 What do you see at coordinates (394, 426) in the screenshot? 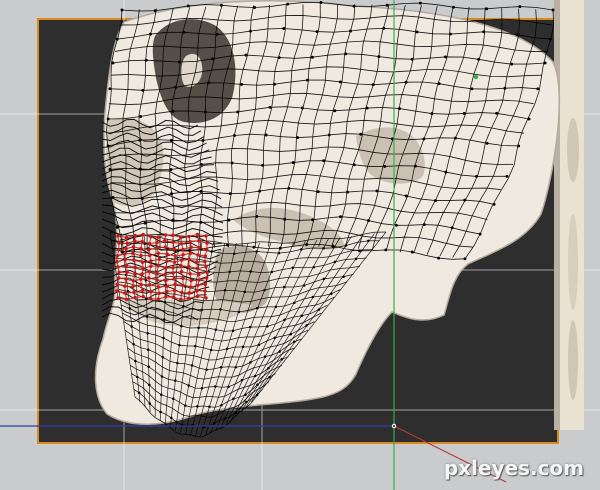
I see `origin-marker-icon` at bounding box center [394, 426].